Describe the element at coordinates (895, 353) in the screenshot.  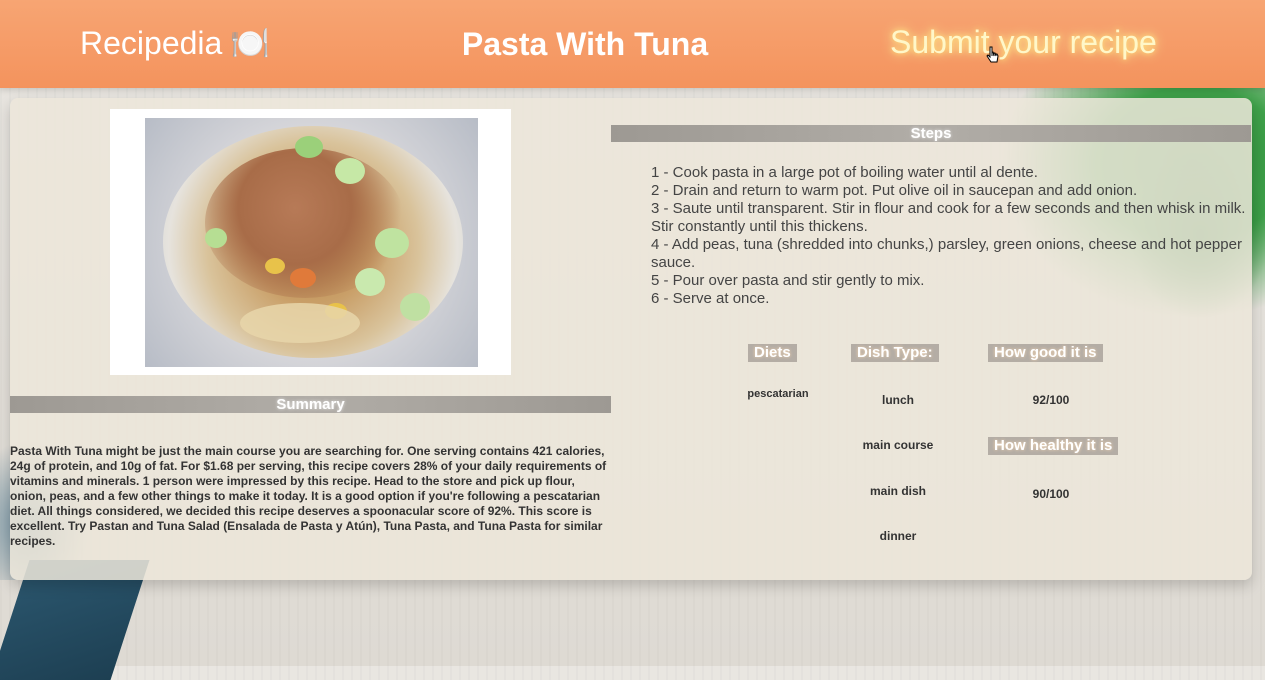
I see `dish-type-label: Dish Type:` at that location.